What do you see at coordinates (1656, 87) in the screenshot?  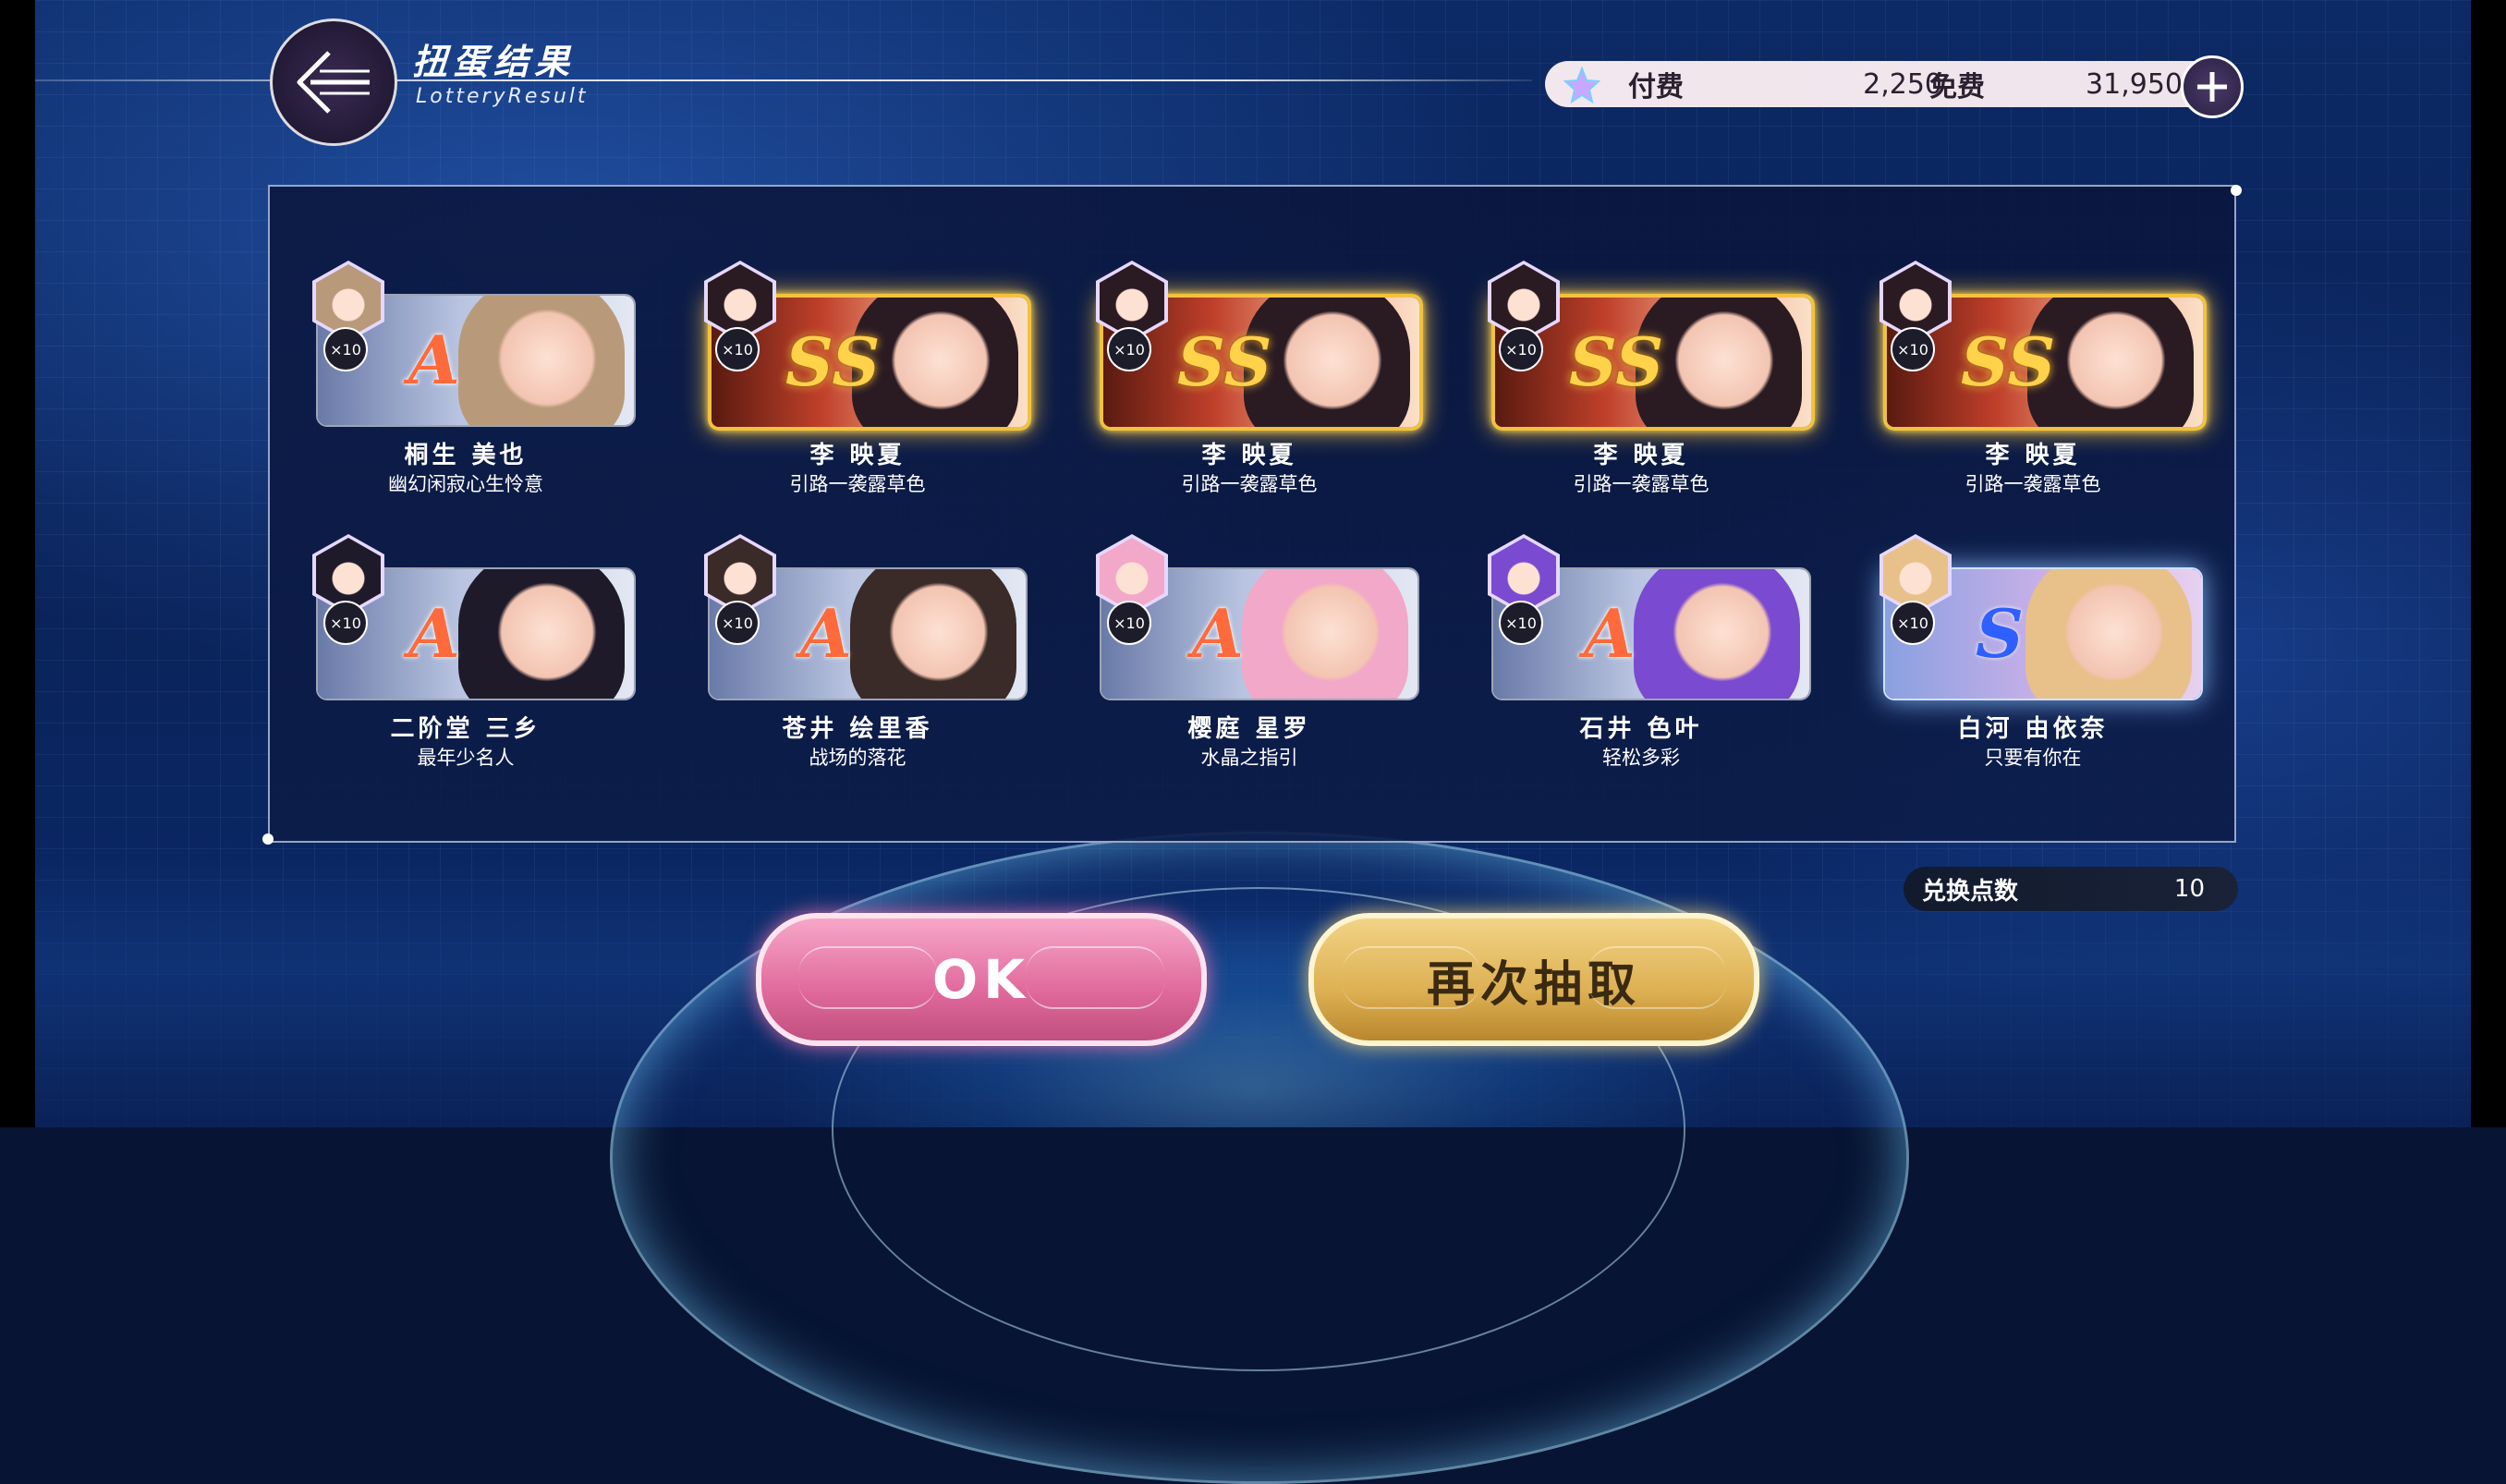 I see `paid-label: 付费` at bounding box center [1656, 87].